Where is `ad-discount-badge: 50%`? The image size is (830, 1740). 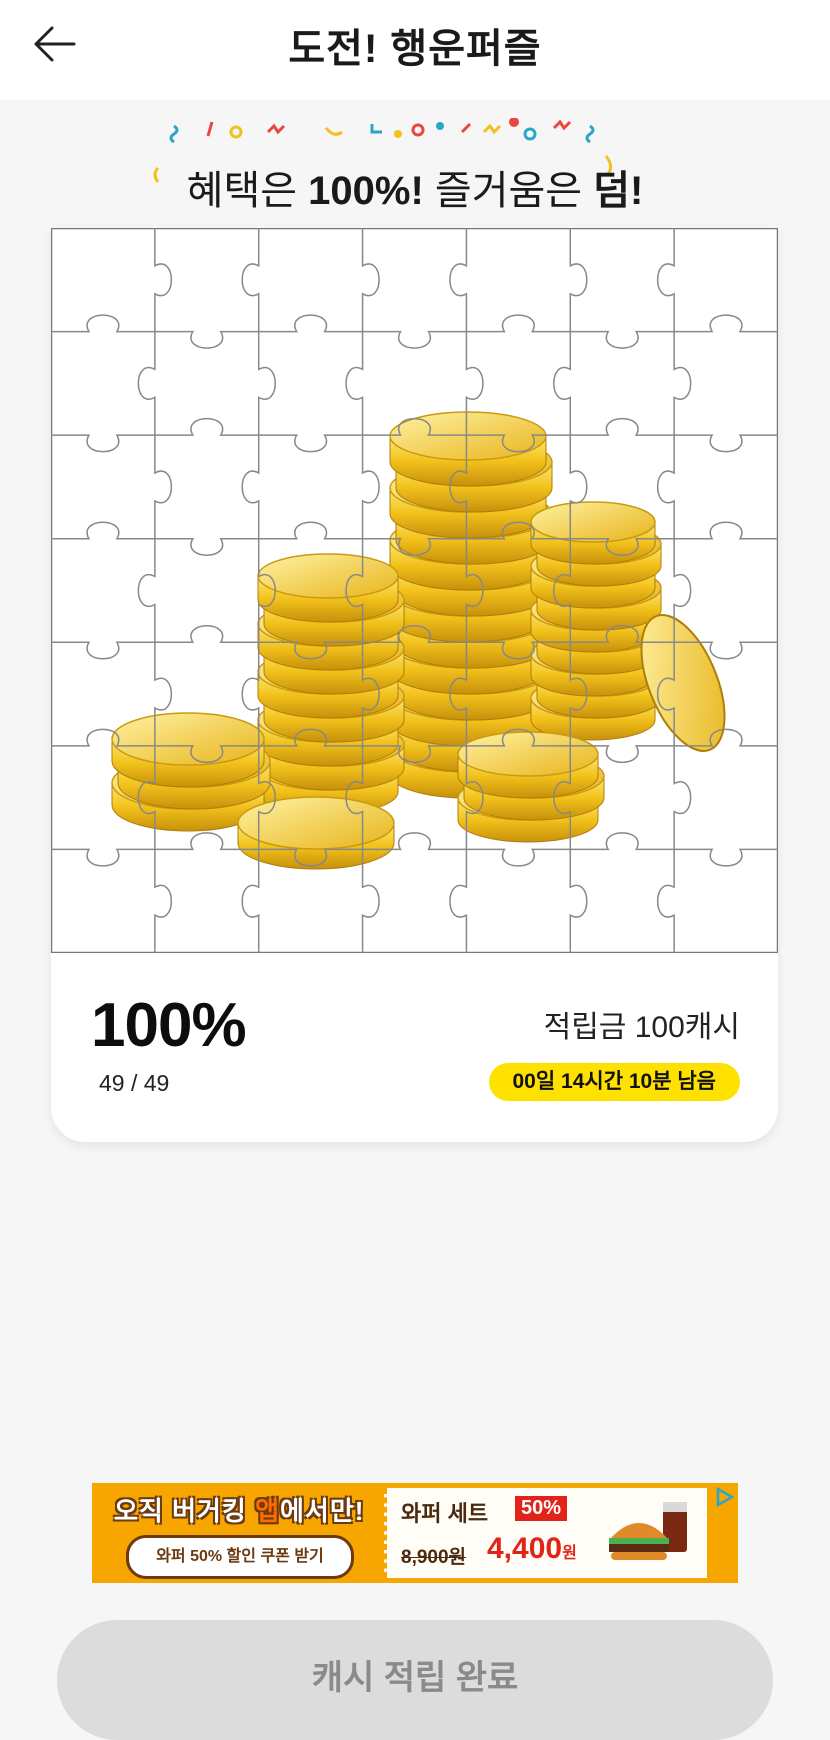
ad-discount-badge: 50% is located at coordinates (541, 1508).